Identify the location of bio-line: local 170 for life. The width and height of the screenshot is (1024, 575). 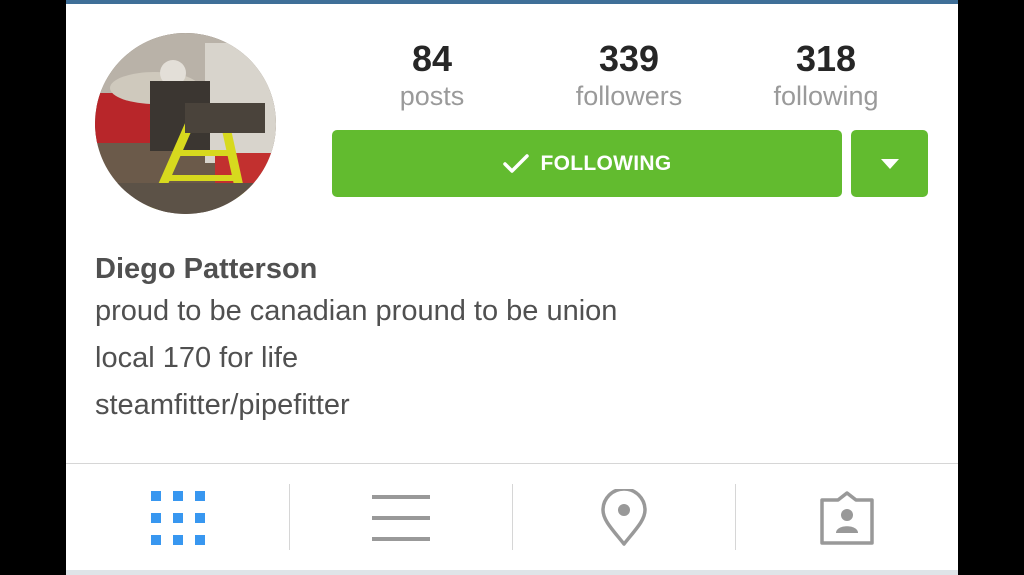
(197, 358).